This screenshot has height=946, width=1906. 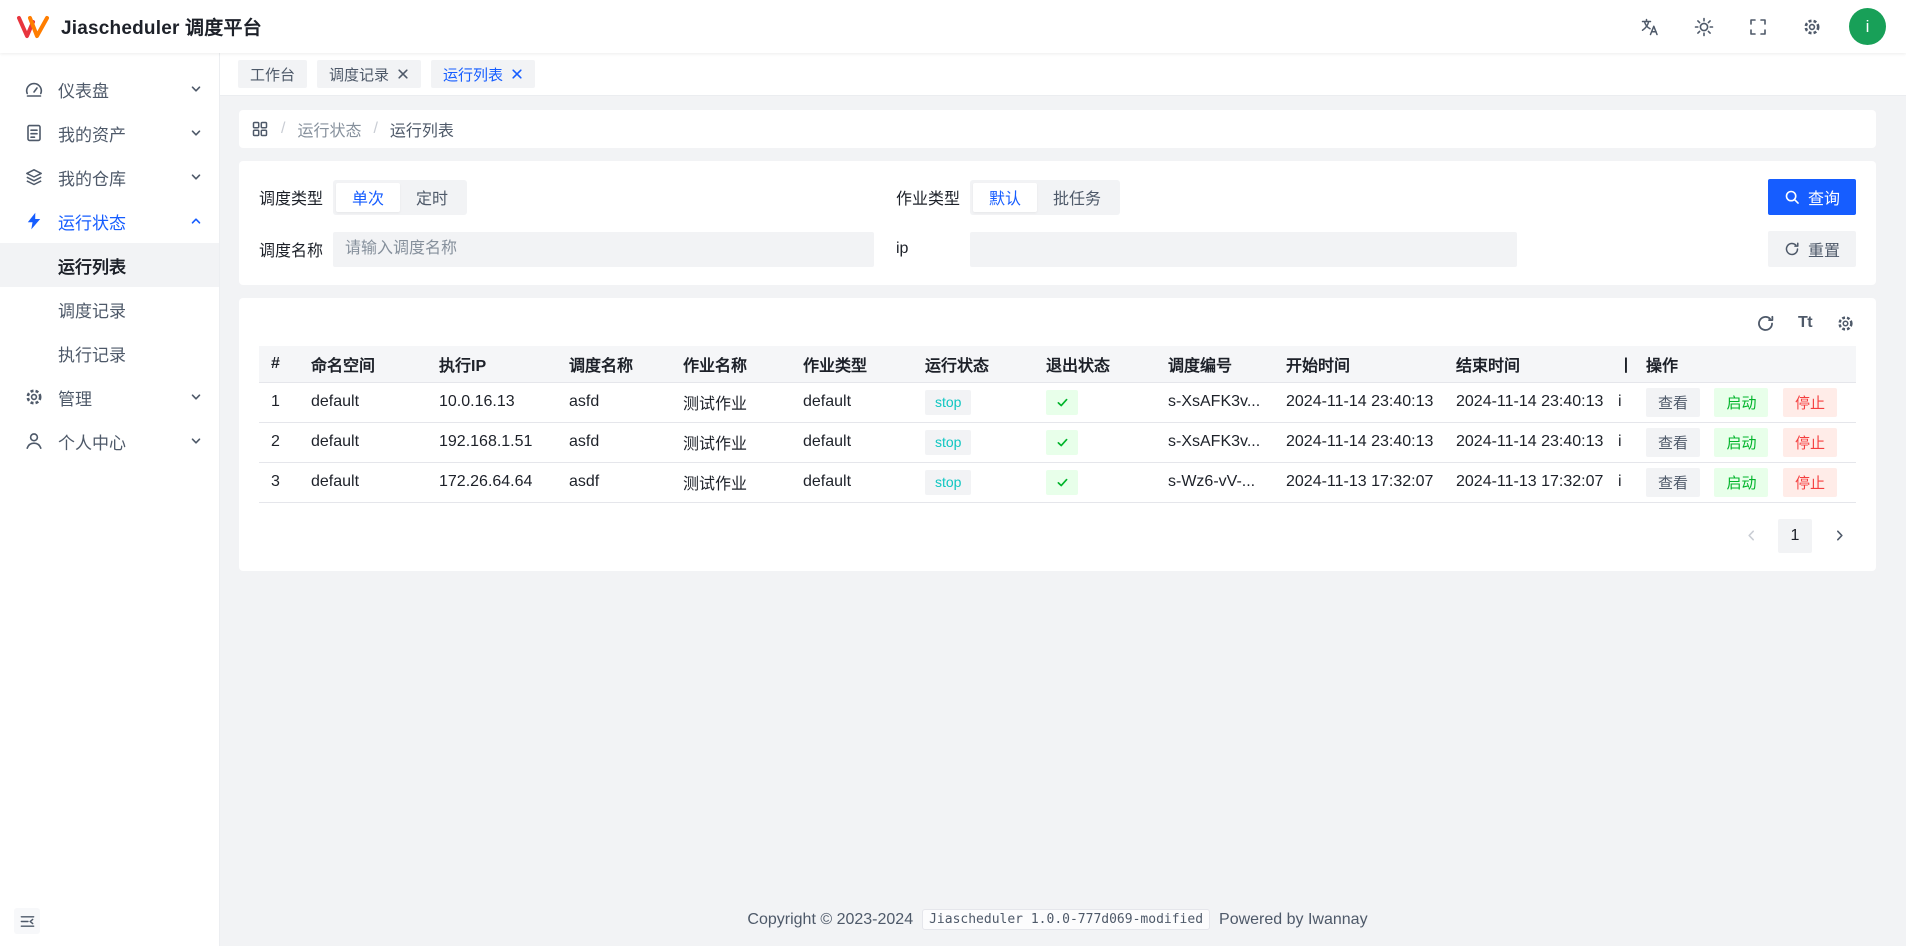 What do you see at coordinates (1845, 323) in the screenshot?
I see `column-settings-gear-icon` at bounding box center [1845, 323].